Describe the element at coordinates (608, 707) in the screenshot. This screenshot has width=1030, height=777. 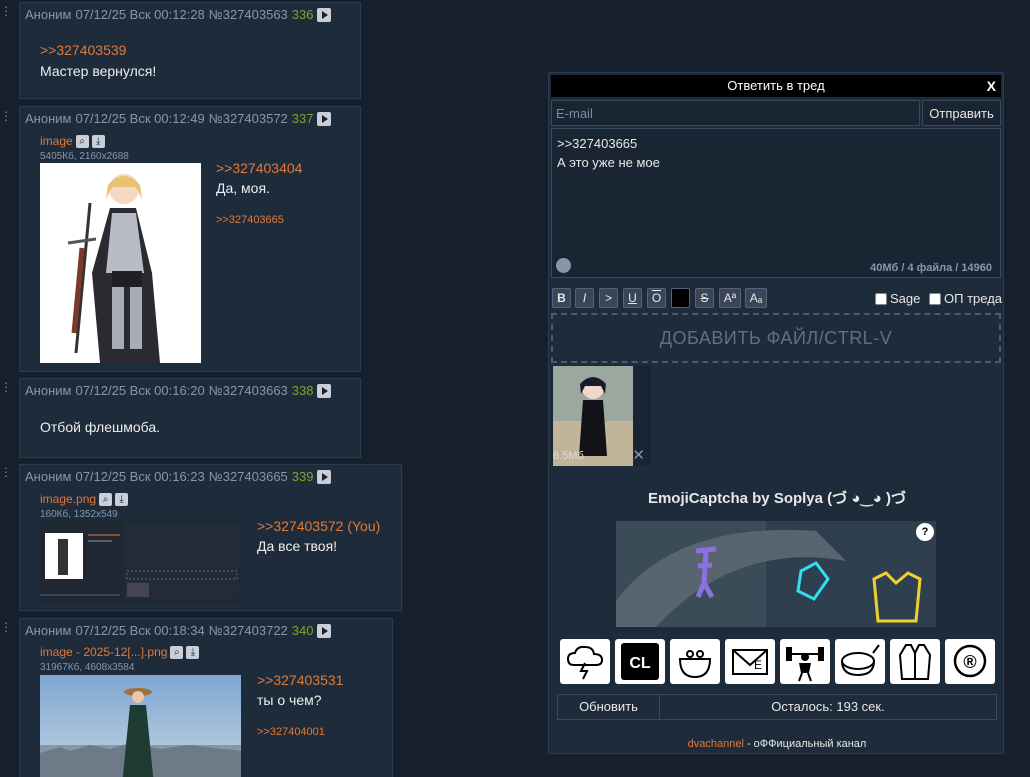
I see `captcha-refresh-button: Обновить` at that location.